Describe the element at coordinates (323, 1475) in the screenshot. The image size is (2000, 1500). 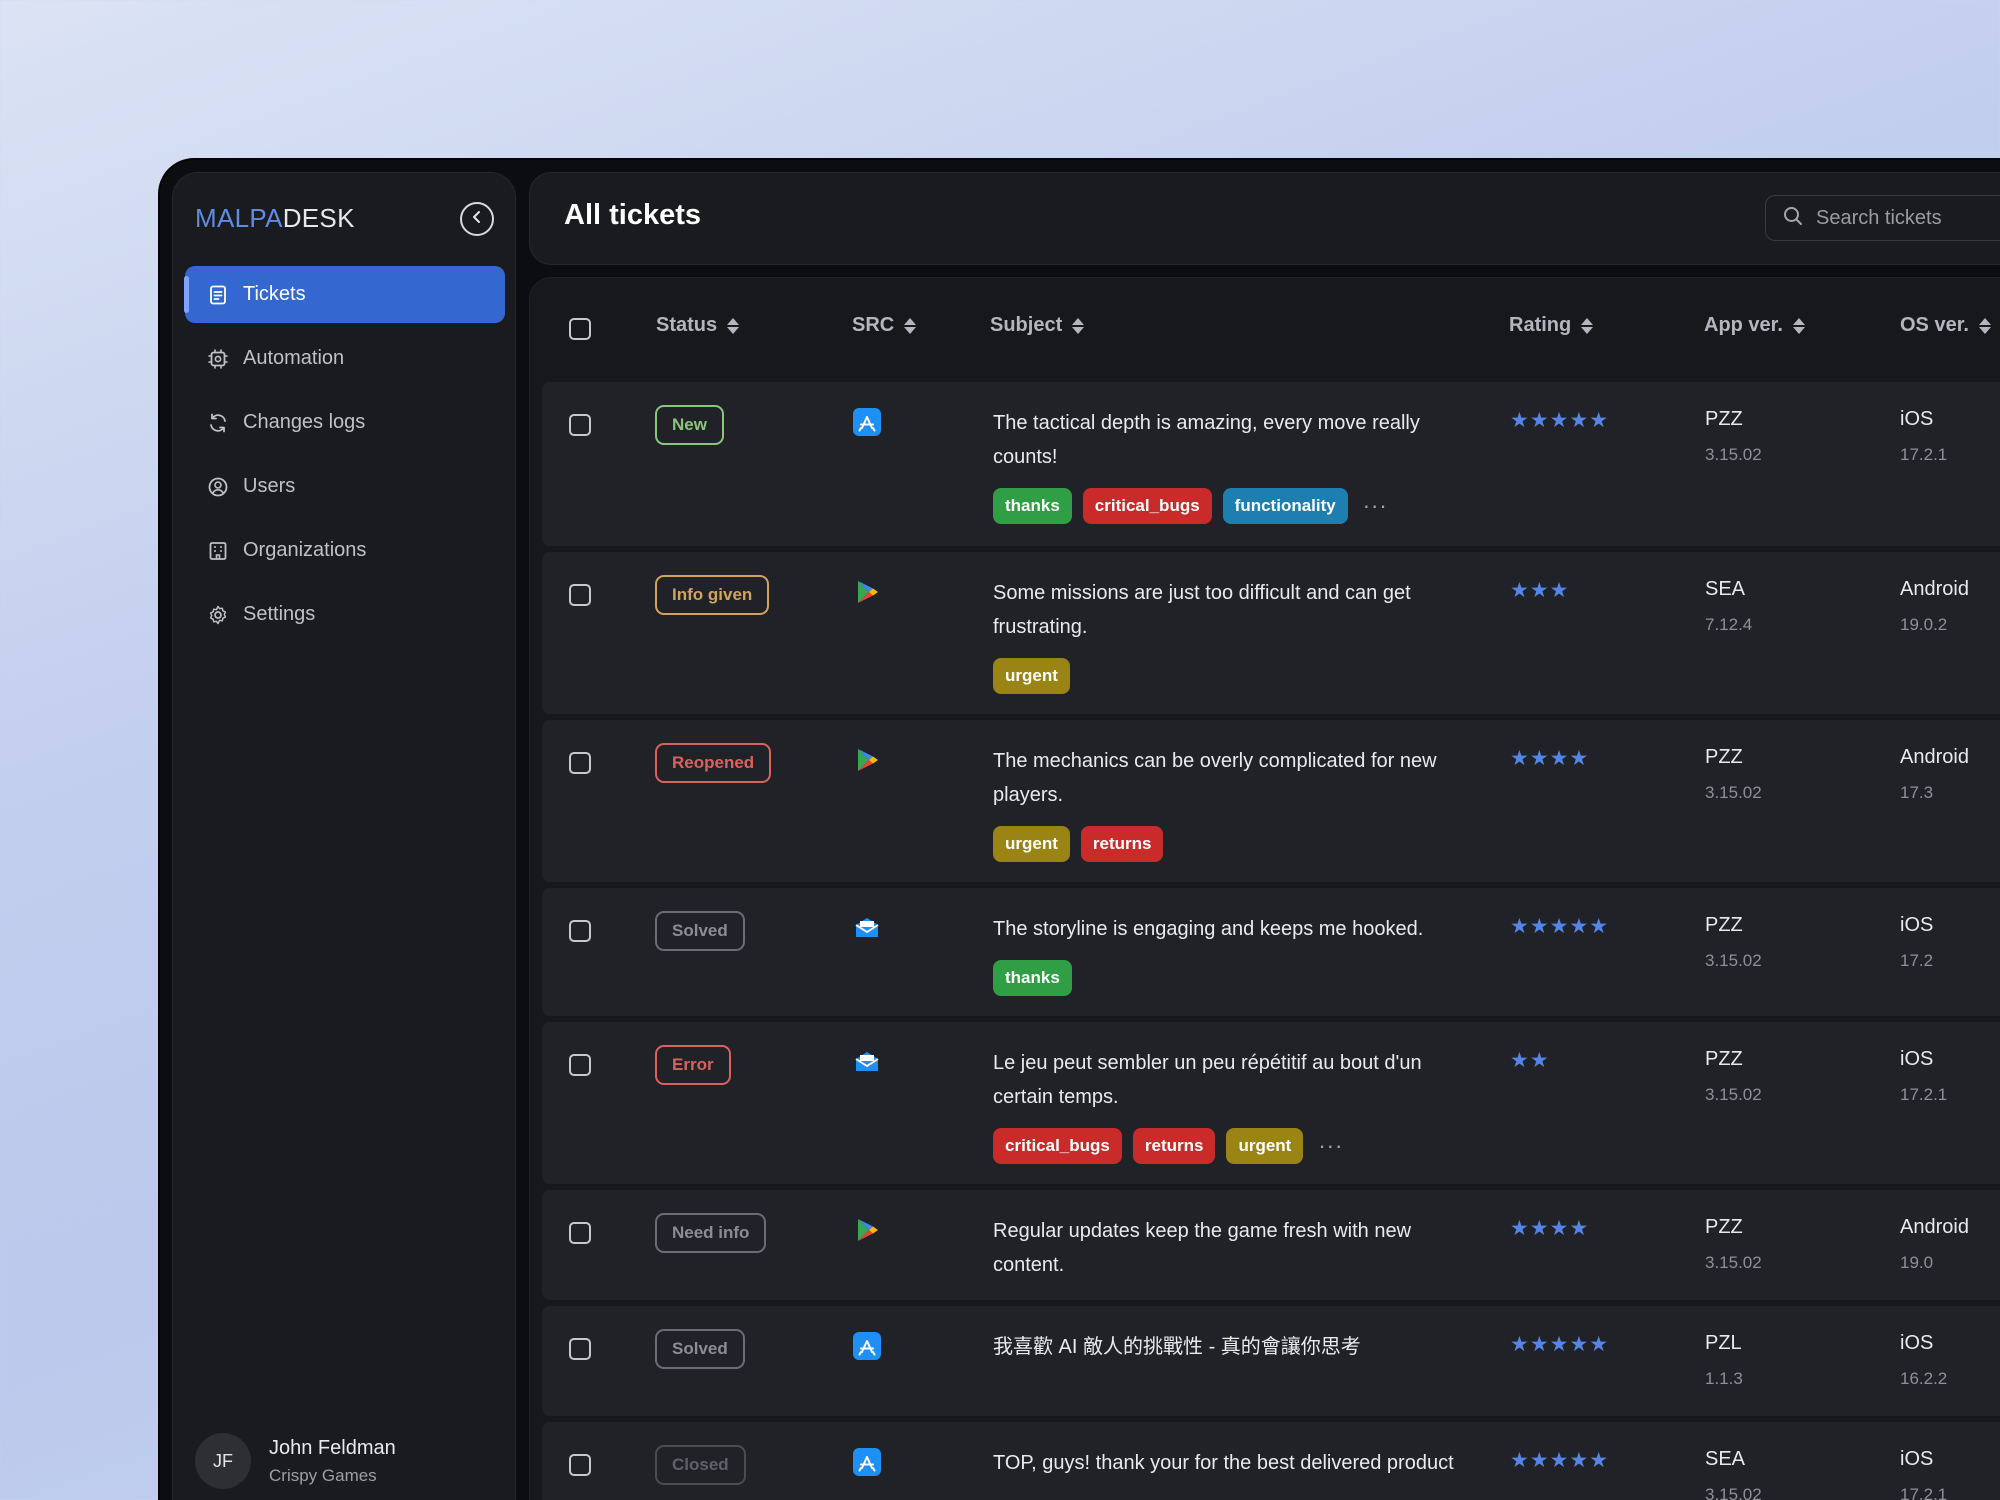
I see `user-organization: Crispy Games` at that location.